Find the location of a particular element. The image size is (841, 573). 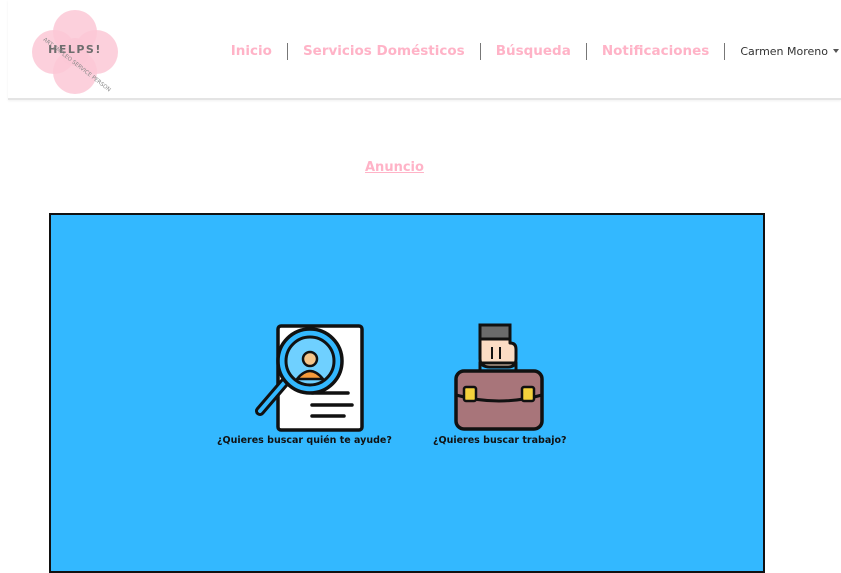

nav-busqueda: Búsqueda is located at coordinates (533, 51).